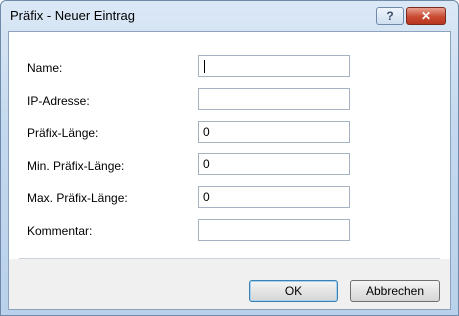 Image resolution: width=459 pixels, height=316 pixels. I want to click on max-prefix-length-input: 0, so click(274, 197).